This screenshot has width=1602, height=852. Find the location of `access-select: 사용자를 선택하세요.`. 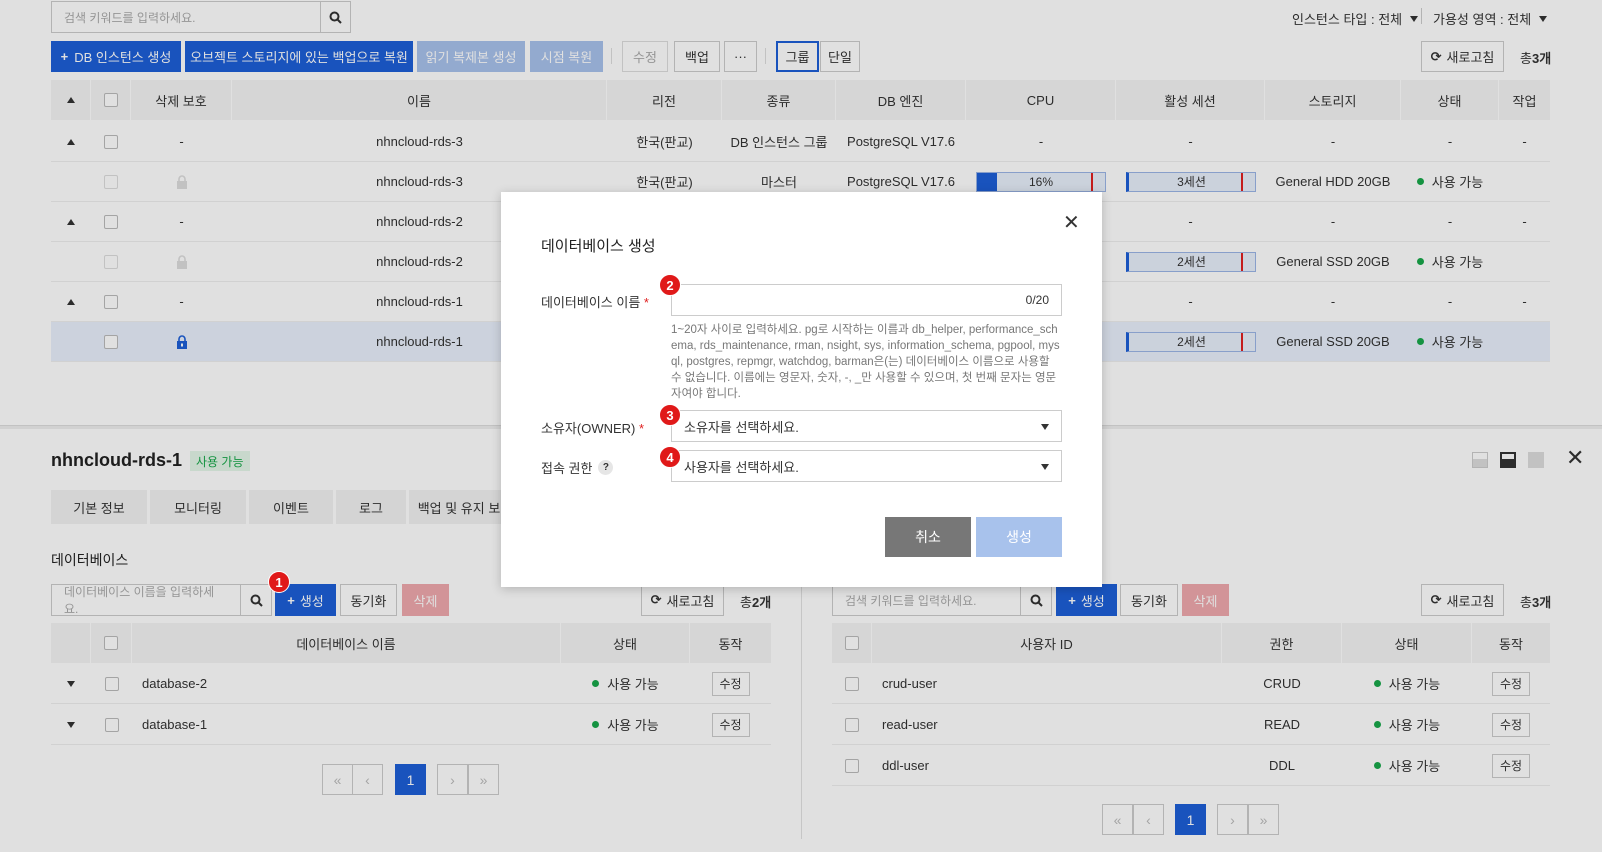

access-select: 사용자를 선택하세요. is located at coordinates (866, 466).